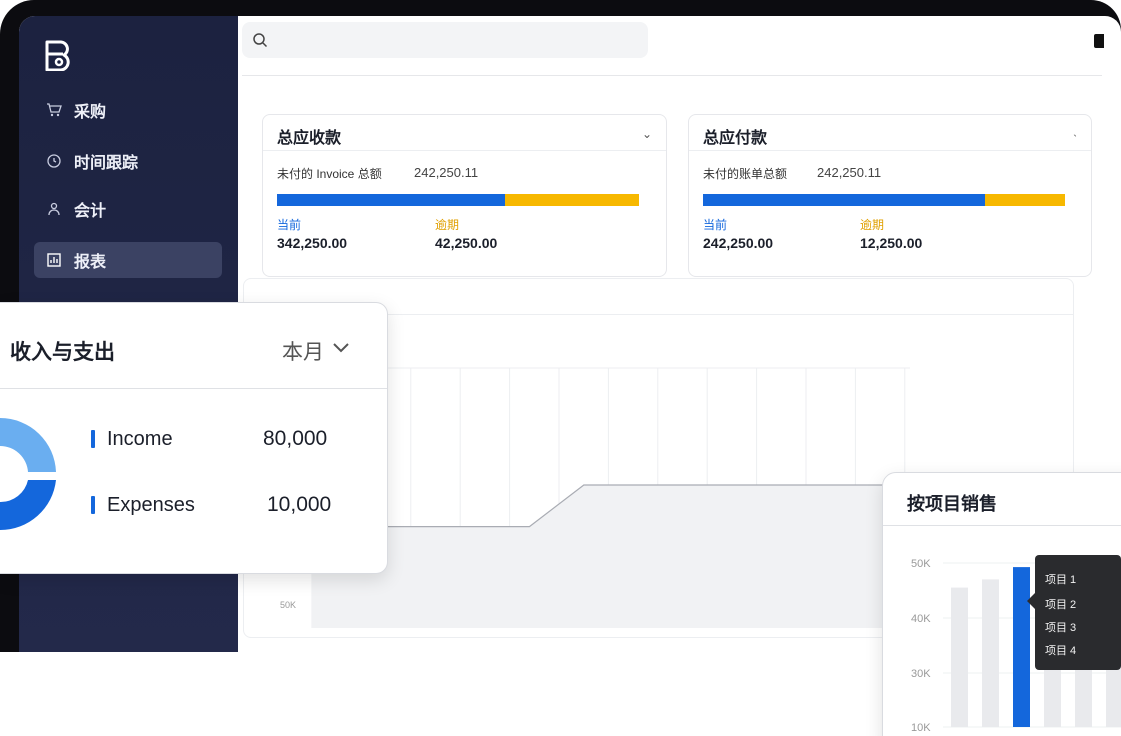 The width and height of the screenshot is (1121, 736). Describe the element at coordinates (312, 243) in the screenshot. I see `current-value: 342,250.00` at that location.